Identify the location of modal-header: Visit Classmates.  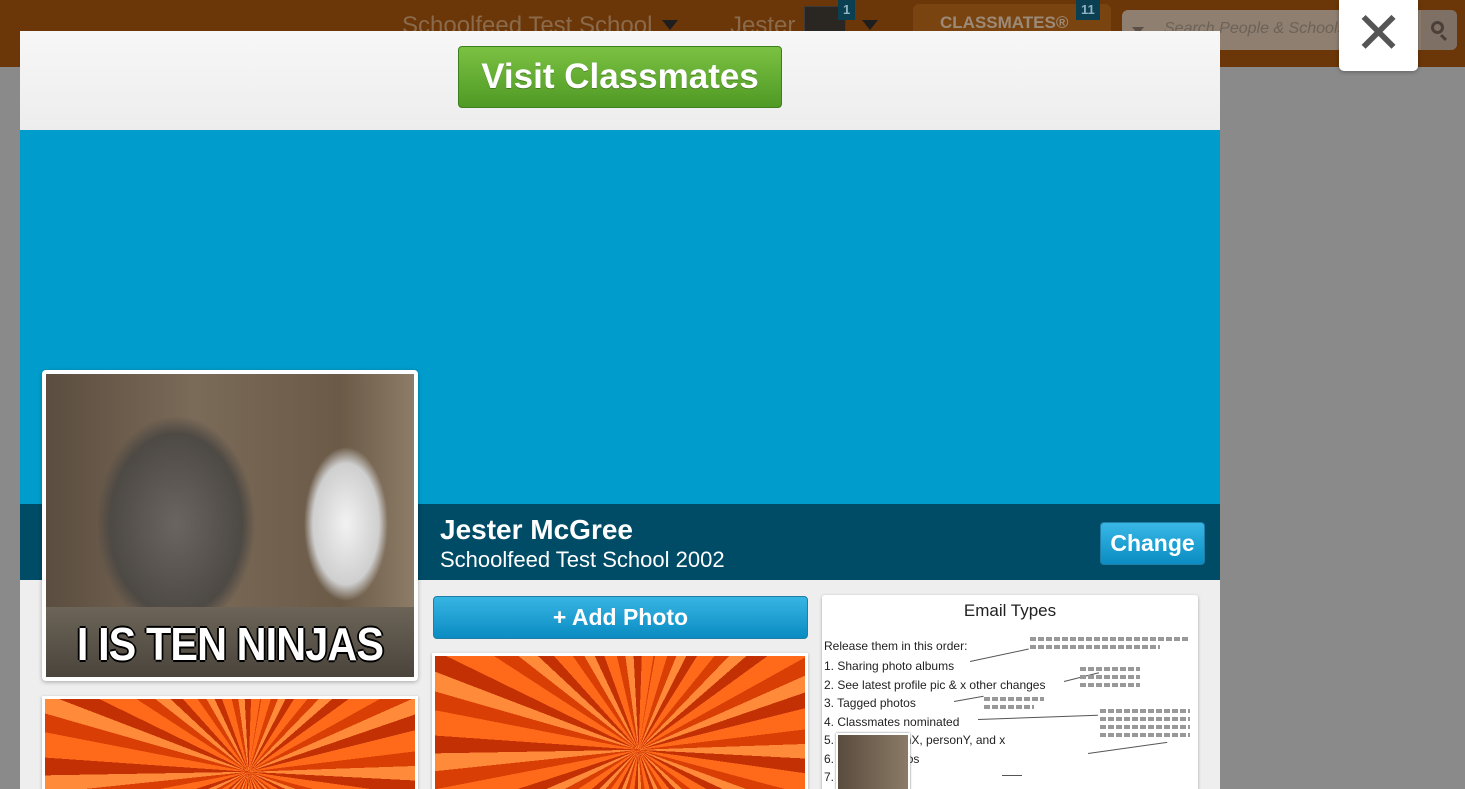
(620, 80).